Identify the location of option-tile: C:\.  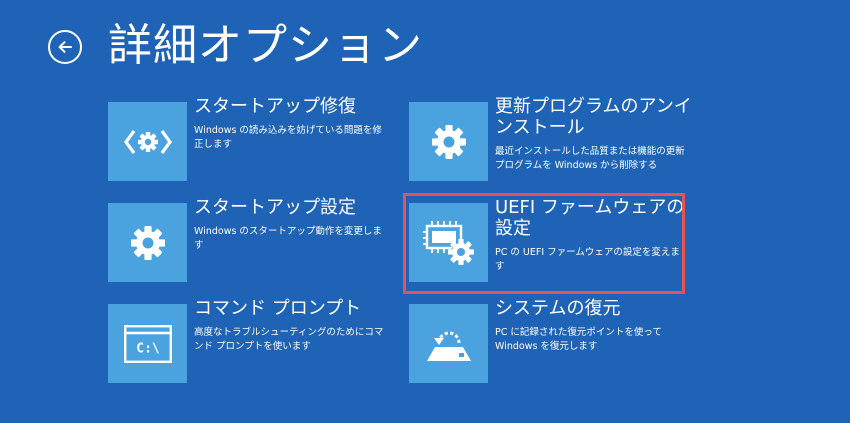
(147, 343).